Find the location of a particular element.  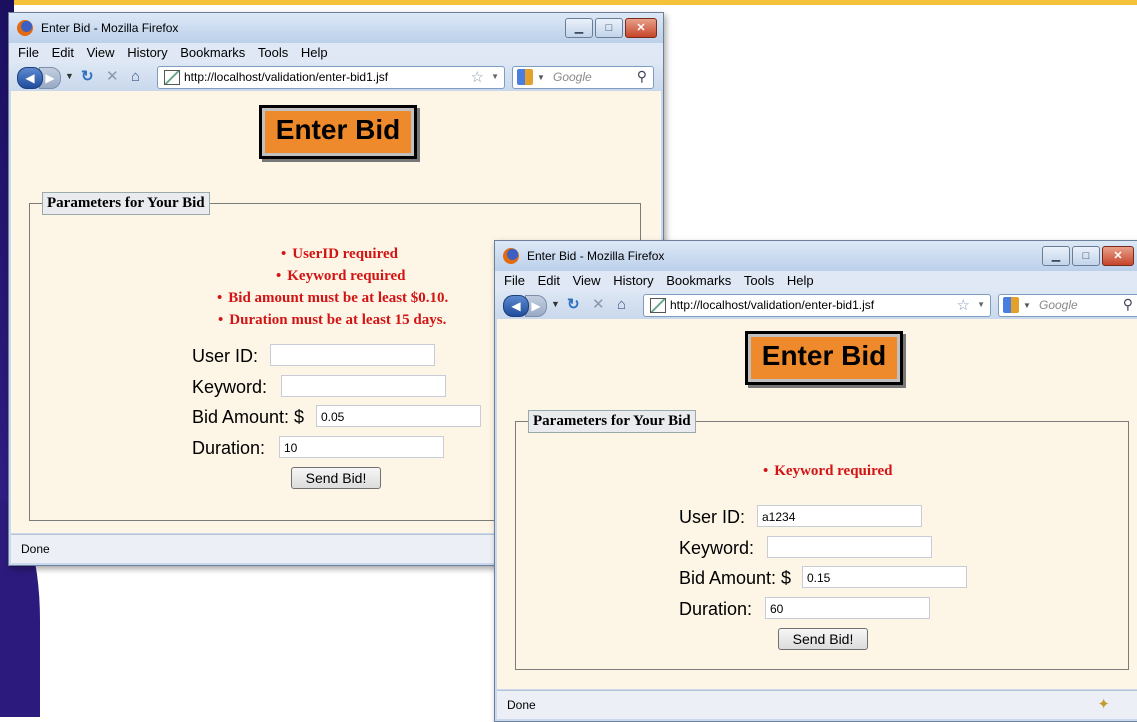

duration-input: 10 is located at coordinates (361, 447).